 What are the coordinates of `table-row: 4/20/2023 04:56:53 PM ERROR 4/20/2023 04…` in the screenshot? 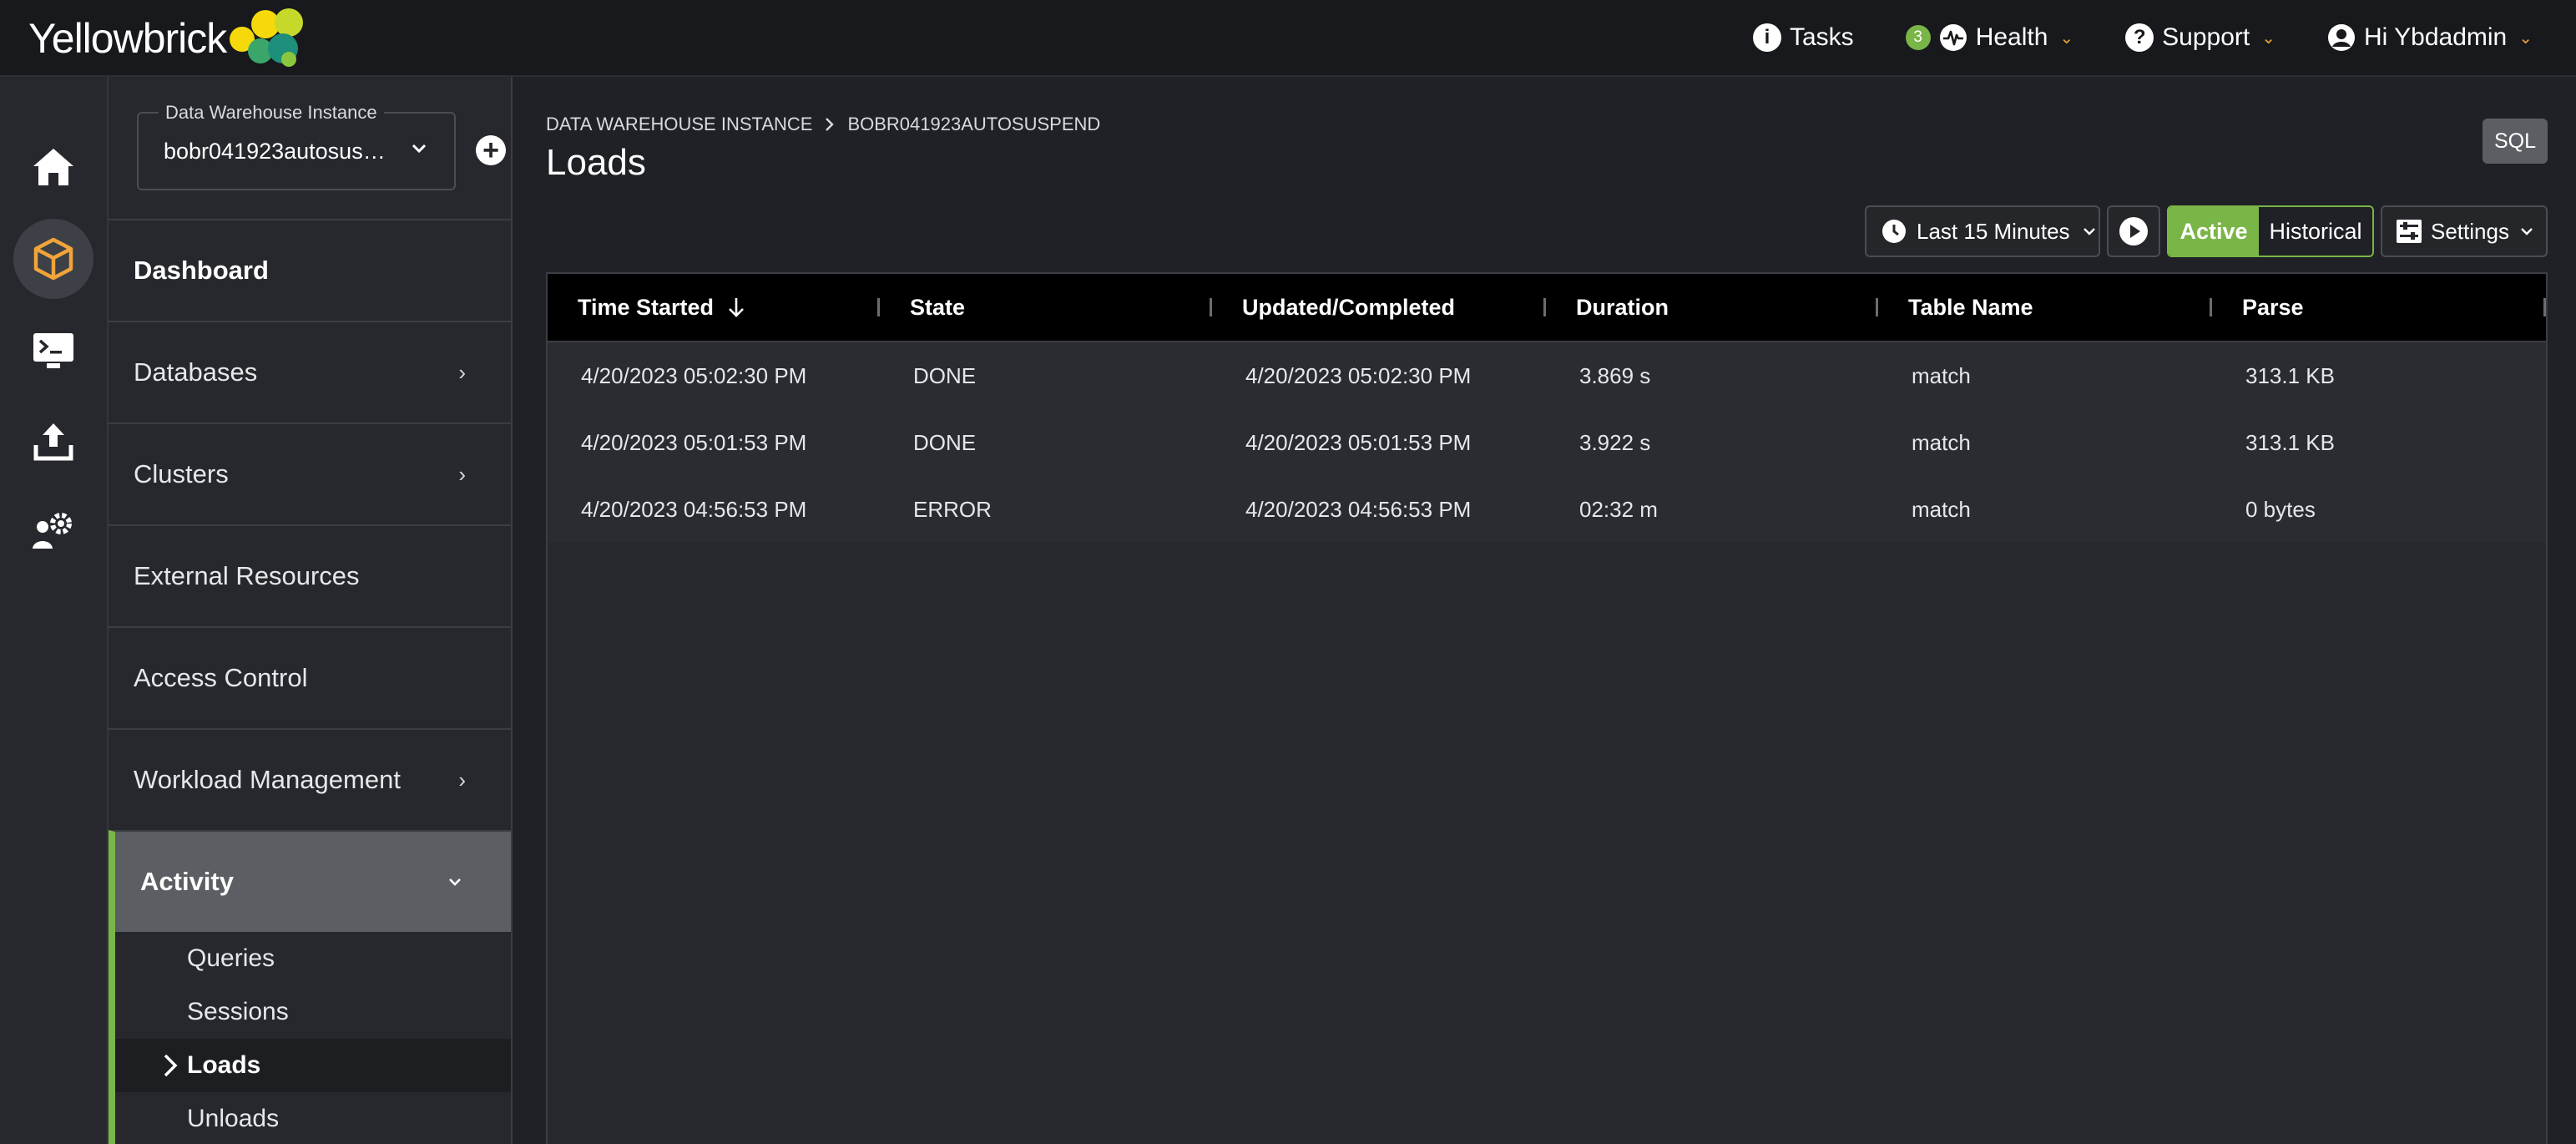 It's located at (1547, 509).